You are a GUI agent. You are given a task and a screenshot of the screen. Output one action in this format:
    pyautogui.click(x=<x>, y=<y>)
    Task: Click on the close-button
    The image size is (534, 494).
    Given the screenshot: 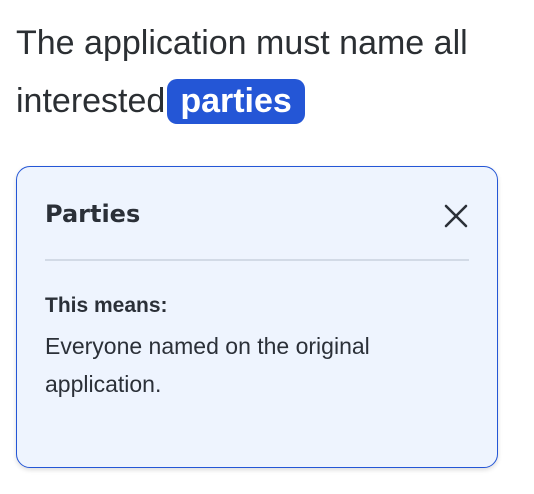 What is the action you would take?
    pyautogui.click(x=456, y=216)
    